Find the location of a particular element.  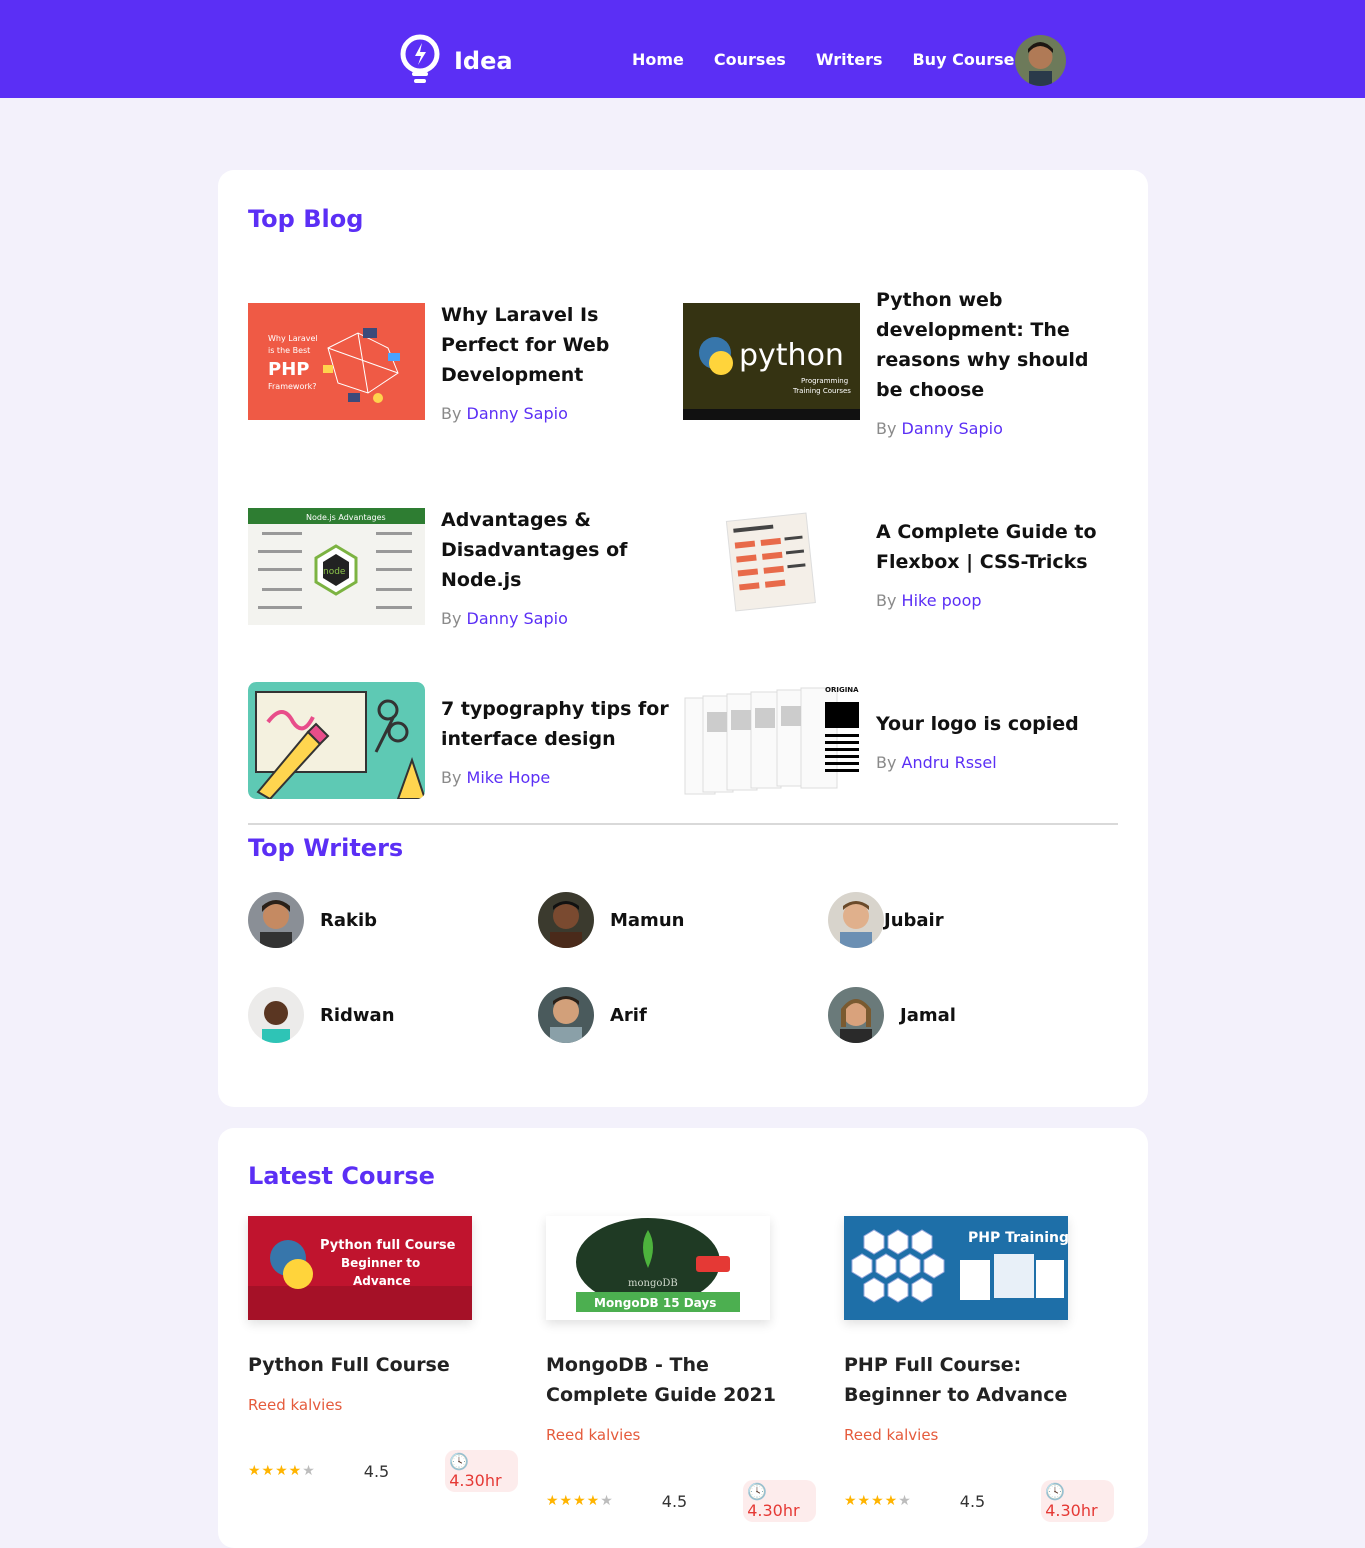

writer-item: Jubair is located at coordinates (886, 920).